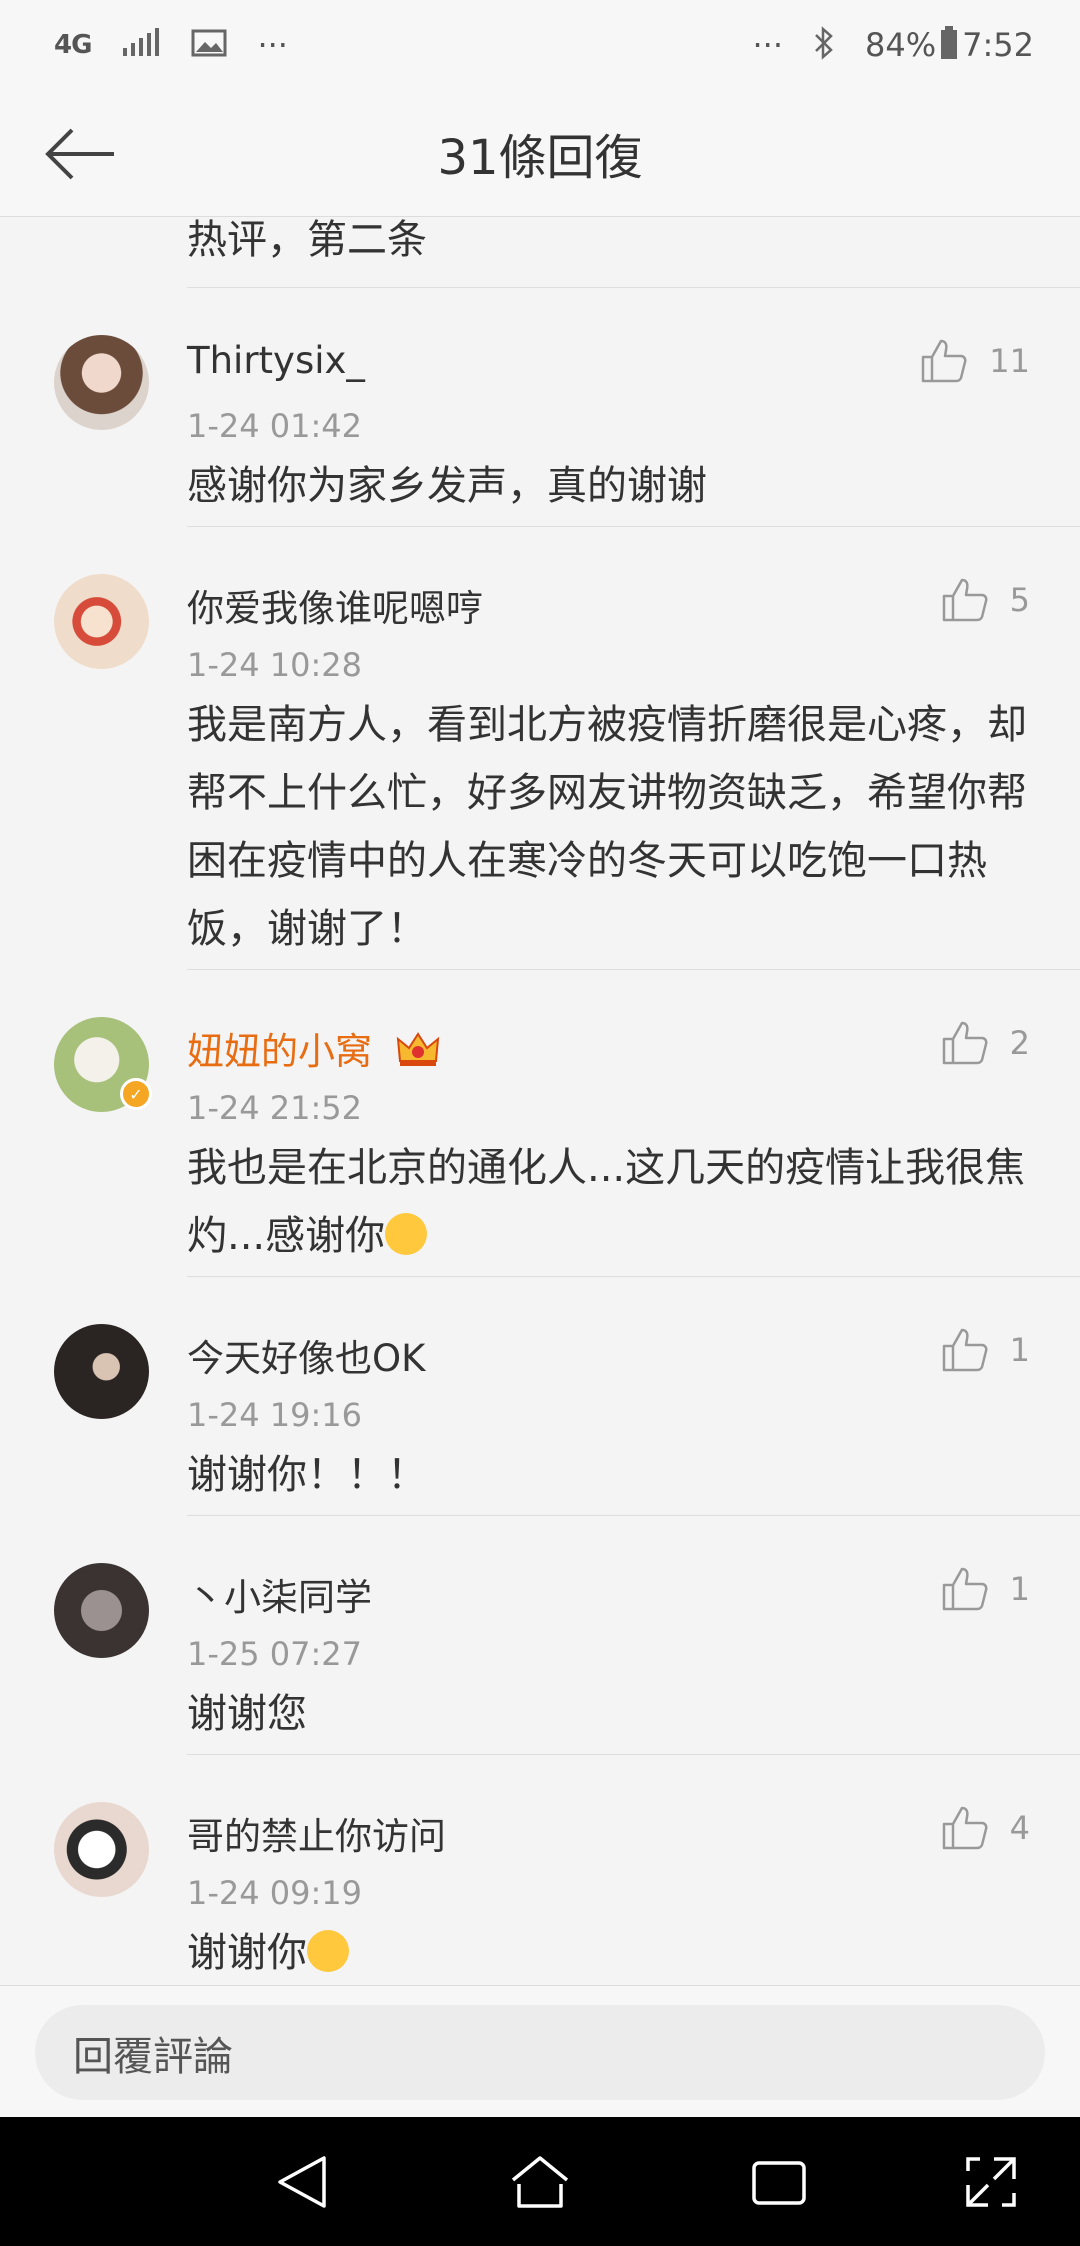  Describe the element at coordinates (141, 45) in the screenshot. I see `signal-icon` at that location.